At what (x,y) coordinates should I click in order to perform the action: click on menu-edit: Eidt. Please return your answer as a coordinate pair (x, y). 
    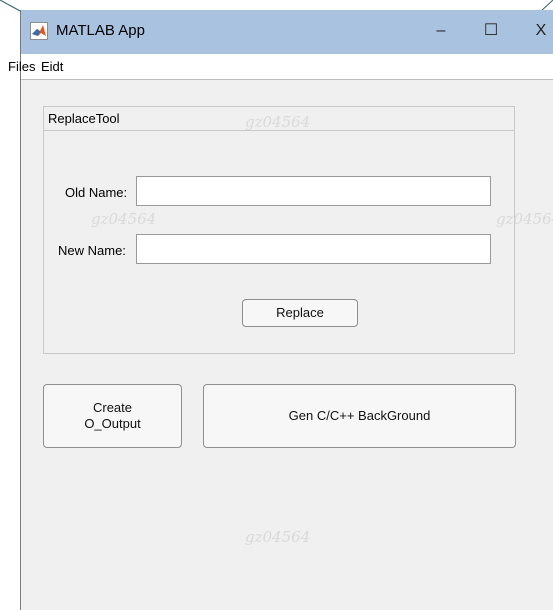
    Looking at the image, I should click on (52, 66).